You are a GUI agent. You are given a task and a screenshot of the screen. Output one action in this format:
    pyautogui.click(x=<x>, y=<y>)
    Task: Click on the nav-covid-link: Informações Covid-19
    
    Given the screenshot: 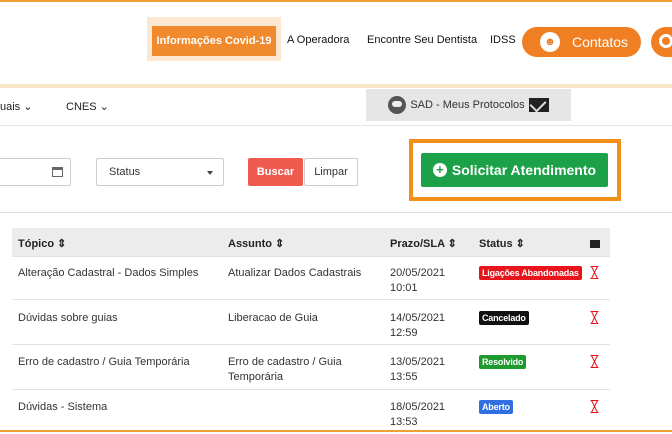 What is the action you would take?
    pyautogui.click(x=214, y=41)
    